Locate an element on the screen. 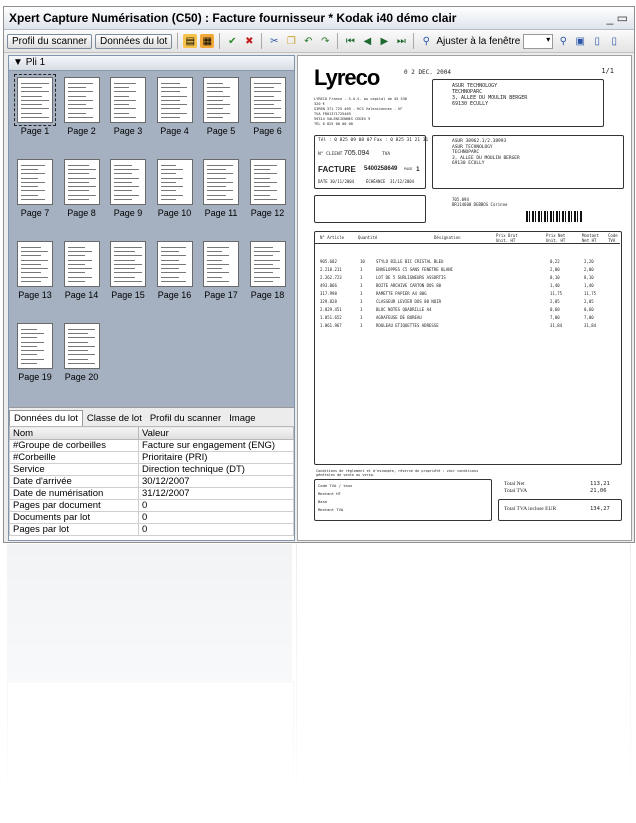 The height and width of the screenshot is (823, 636). property-value: Facture sur engagement (ENG) is located at coordinates (216, 445).